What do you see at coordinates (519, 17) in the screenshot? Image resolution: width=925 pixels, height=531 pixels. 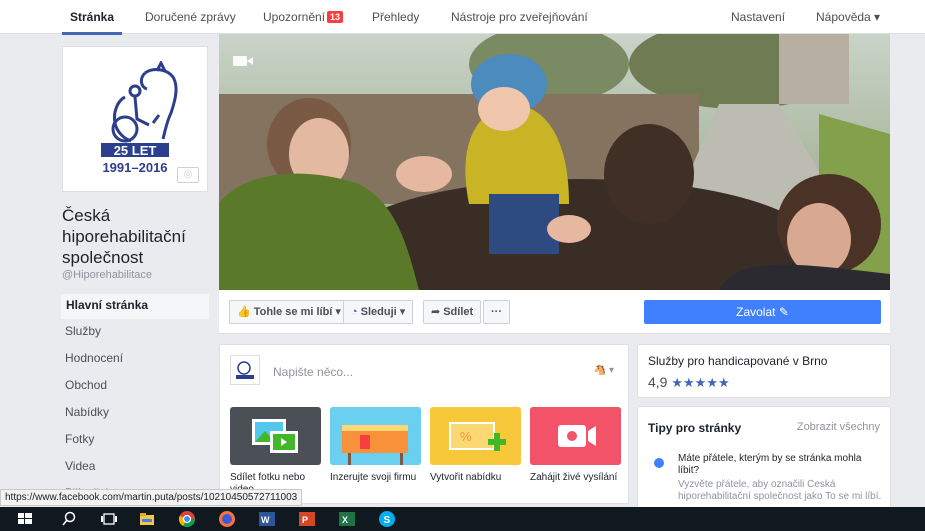 I see `tab-publishing-tools: Nástroje pro zveřejňování` at bounding box center [519, 17].